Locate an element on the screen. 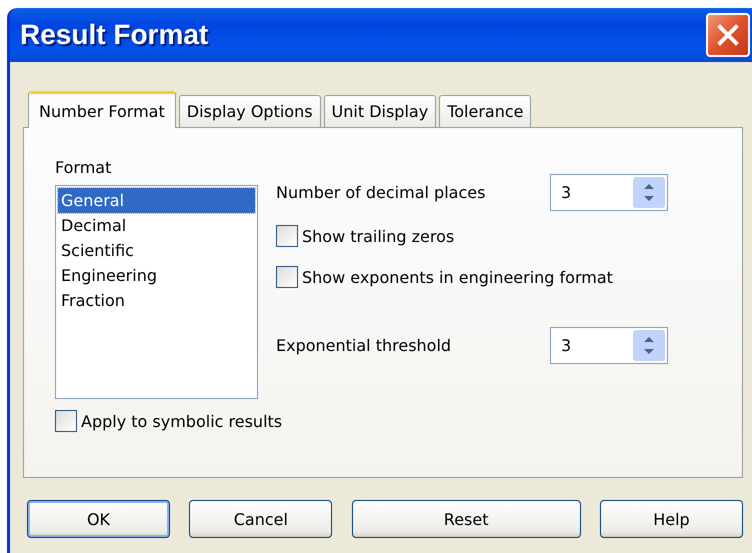  list-item: Fraction is located at coordinates (156, 300).